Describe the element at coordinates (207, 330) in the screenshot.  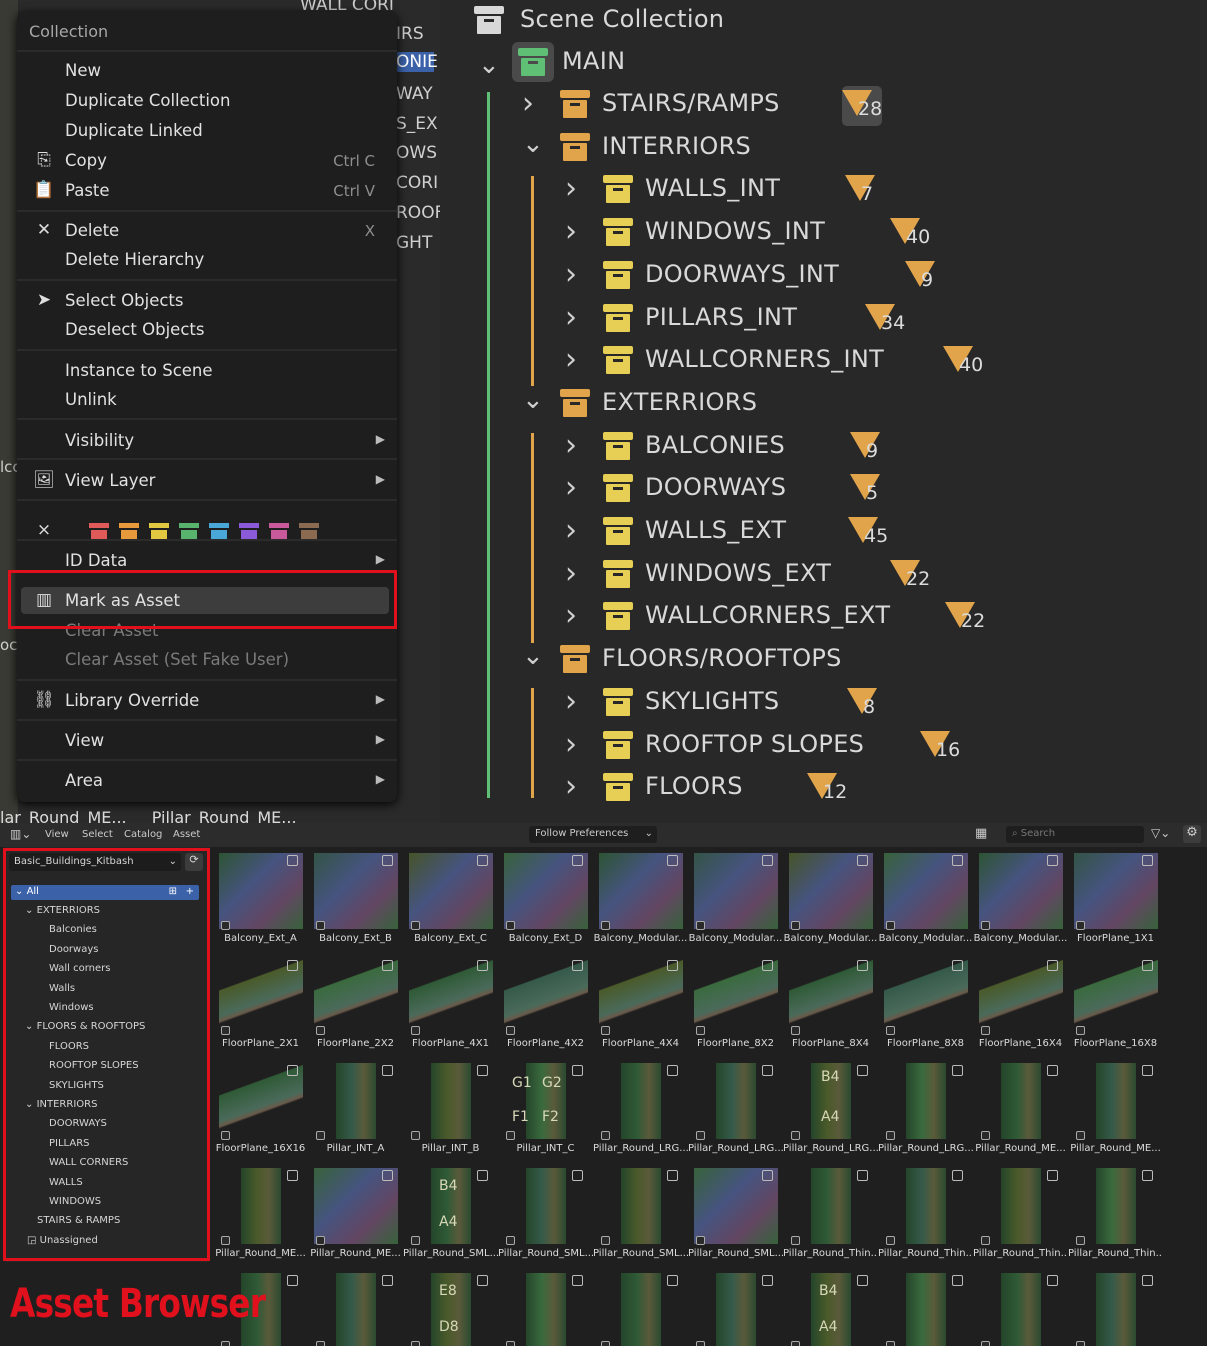
I see `menu-item-deselect-objects: Deselect Objects` at that location.